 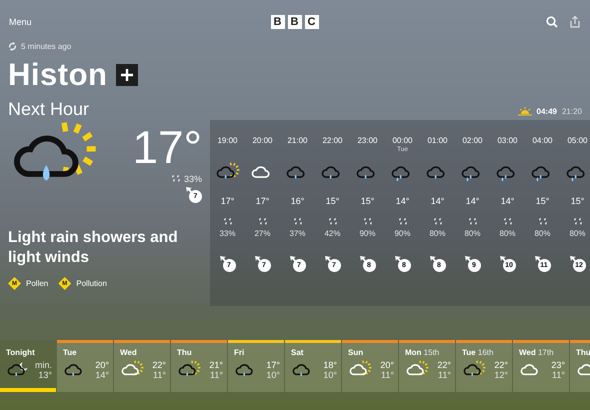 I want to click on badge-label: Pollen, so click(x=37, y=283).